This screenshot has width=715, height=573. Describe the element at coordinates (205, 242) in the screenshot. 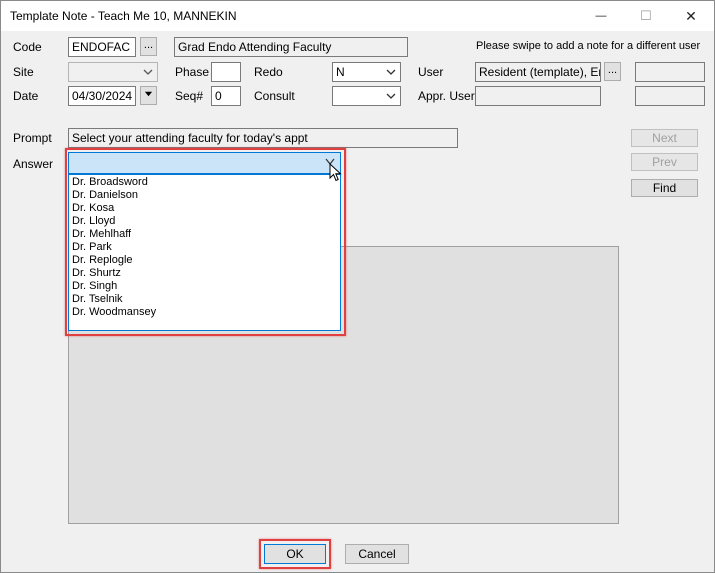

I see `dropdown-highlight` at that location.